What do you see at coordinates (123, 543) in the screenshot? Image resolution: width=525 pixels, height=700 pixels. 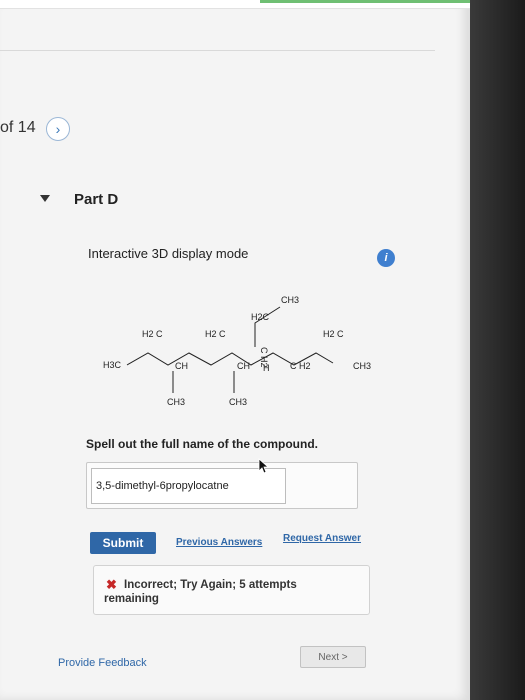 I see `submit-button: Submit` at bounding box center [123, 543].